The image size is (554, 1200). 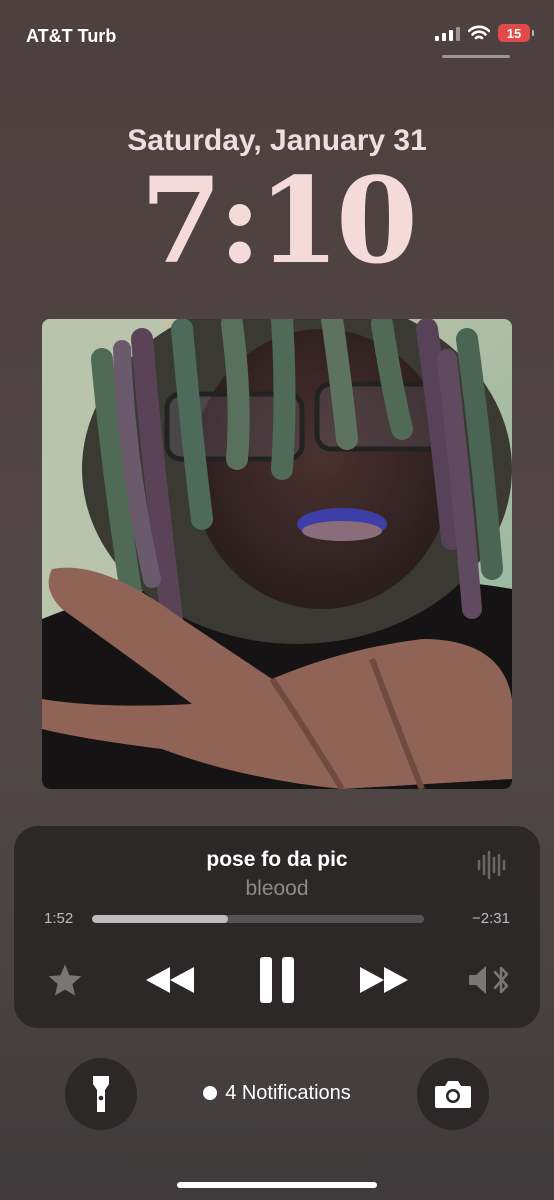 What do you see at coordinates (277, 35) in the screenshot?
I see `status-bar: AT&T Turb 15` at bounding box center [277, 35].